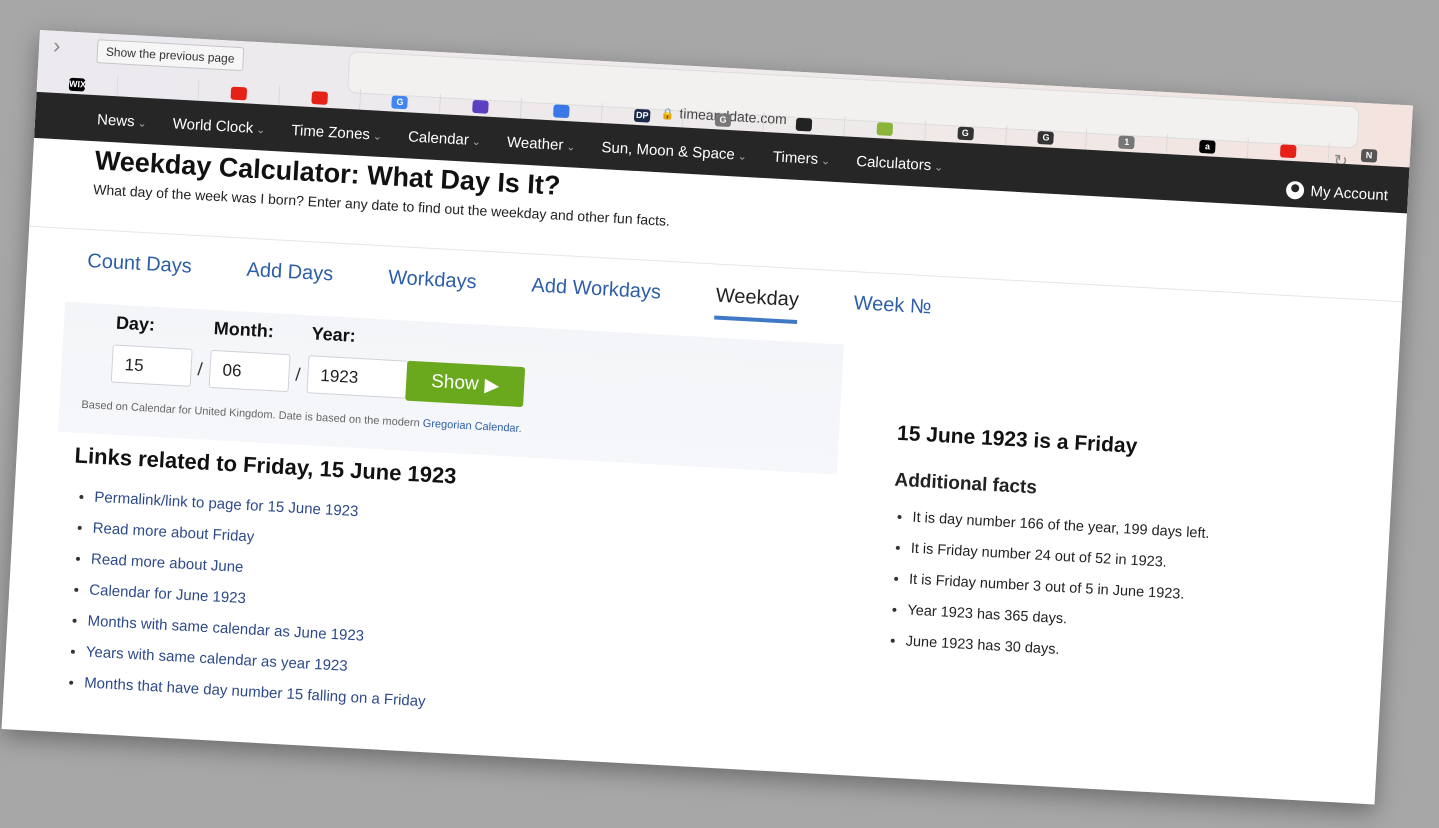 The image size is (1439, 828). Describe the element at coordinates (668, 151) in the screenshot. I see `nav-item-label: Sun, Moon & Space` at that location.